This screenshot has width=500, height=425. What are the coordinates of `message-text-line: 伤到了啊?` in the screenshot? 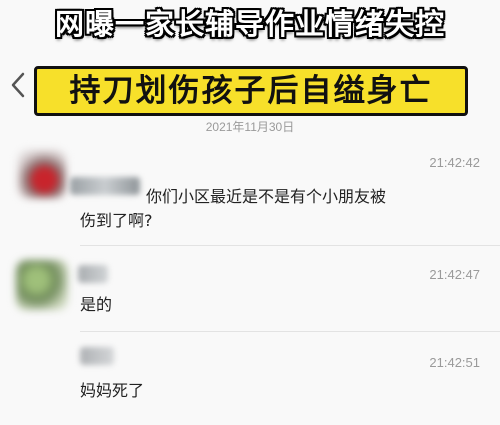 It's located at (116, 220).